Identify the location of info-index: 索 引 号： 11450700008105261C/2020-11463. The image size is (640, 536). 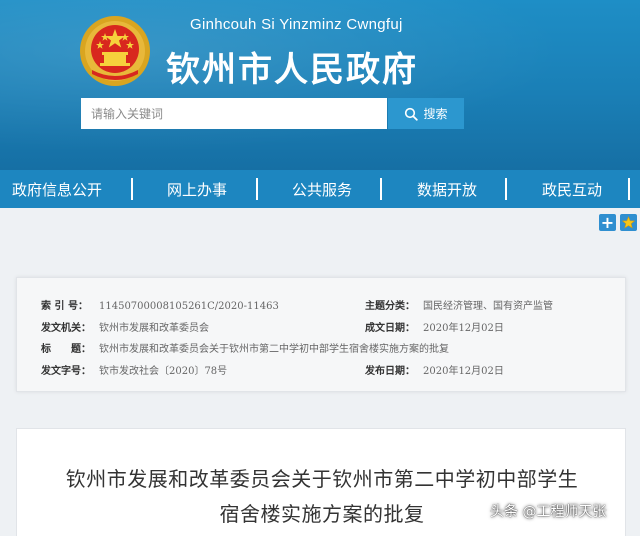
(160, 304).